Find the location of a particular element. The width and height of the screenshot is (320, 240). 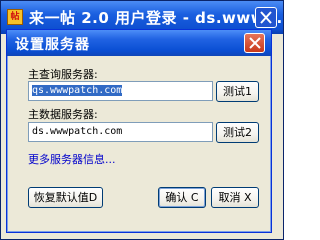

dialog-close-button is located at coordinates (254, 43).